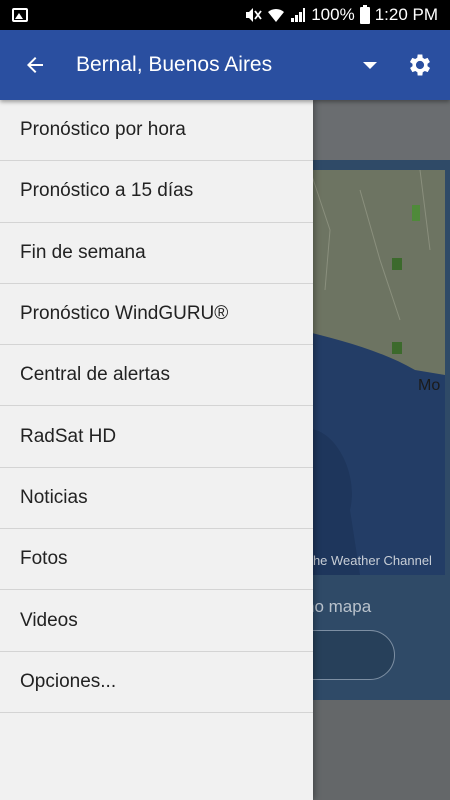  I want to click on signal-icon, so click(298, 15).